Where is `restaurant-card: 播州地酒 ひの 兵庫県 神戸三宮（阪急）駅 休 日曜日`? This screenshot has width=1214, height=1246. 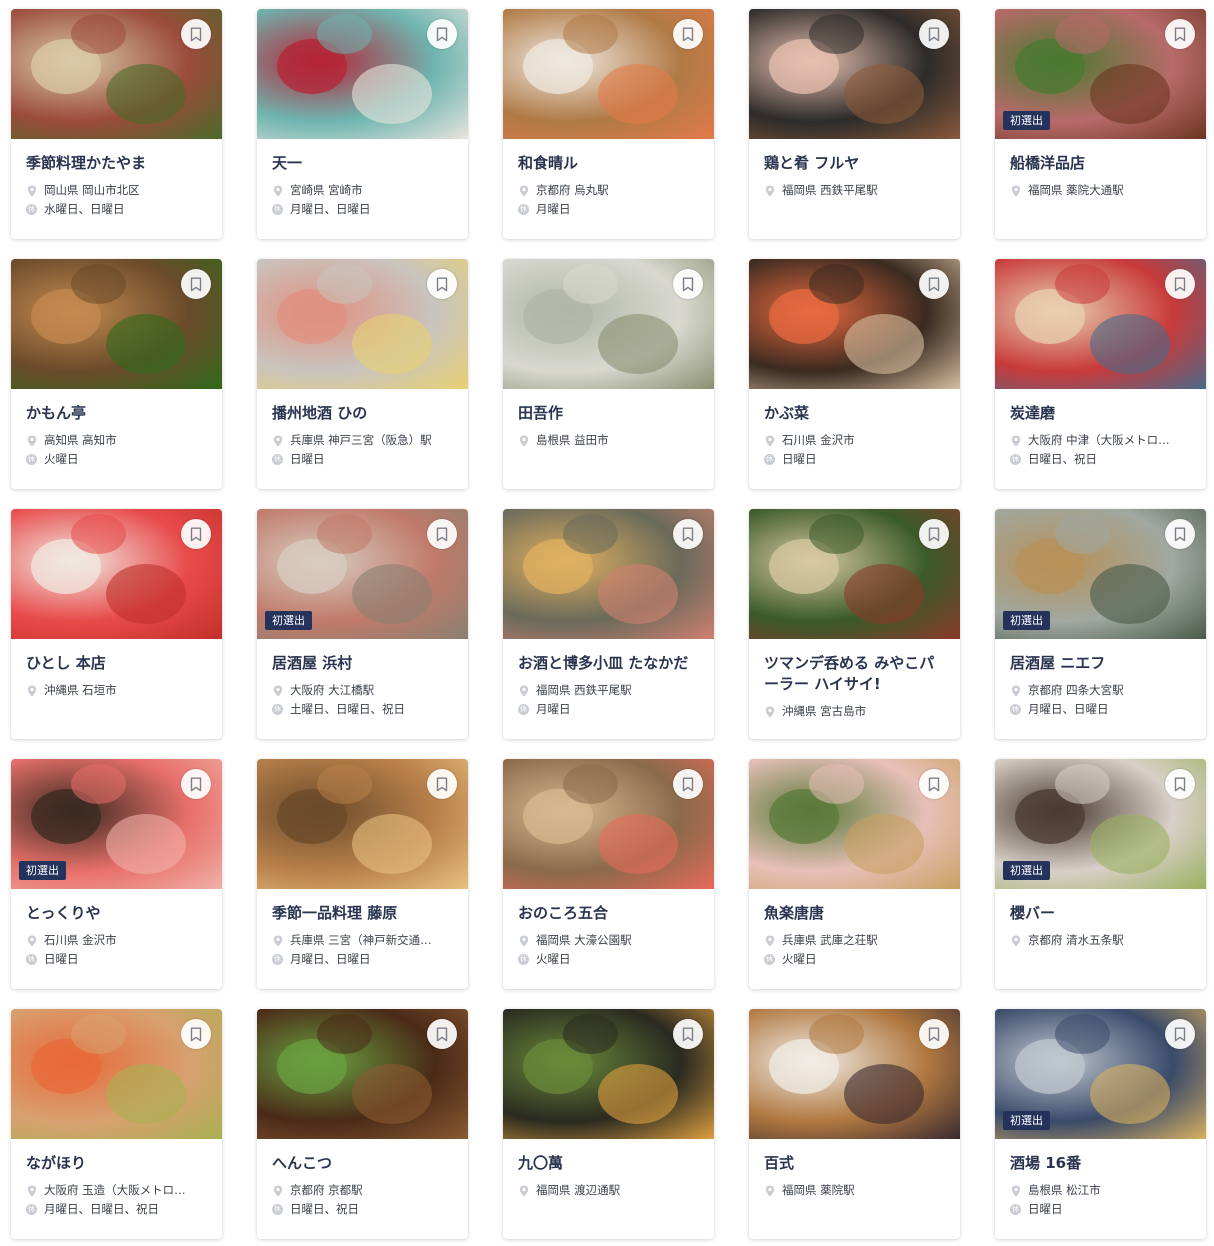 restaurant-card: 播州地酒 ひの 兵庫県 神戸三宮（阪急）駅 休 日曜日 is located at coordinates (362, 374).